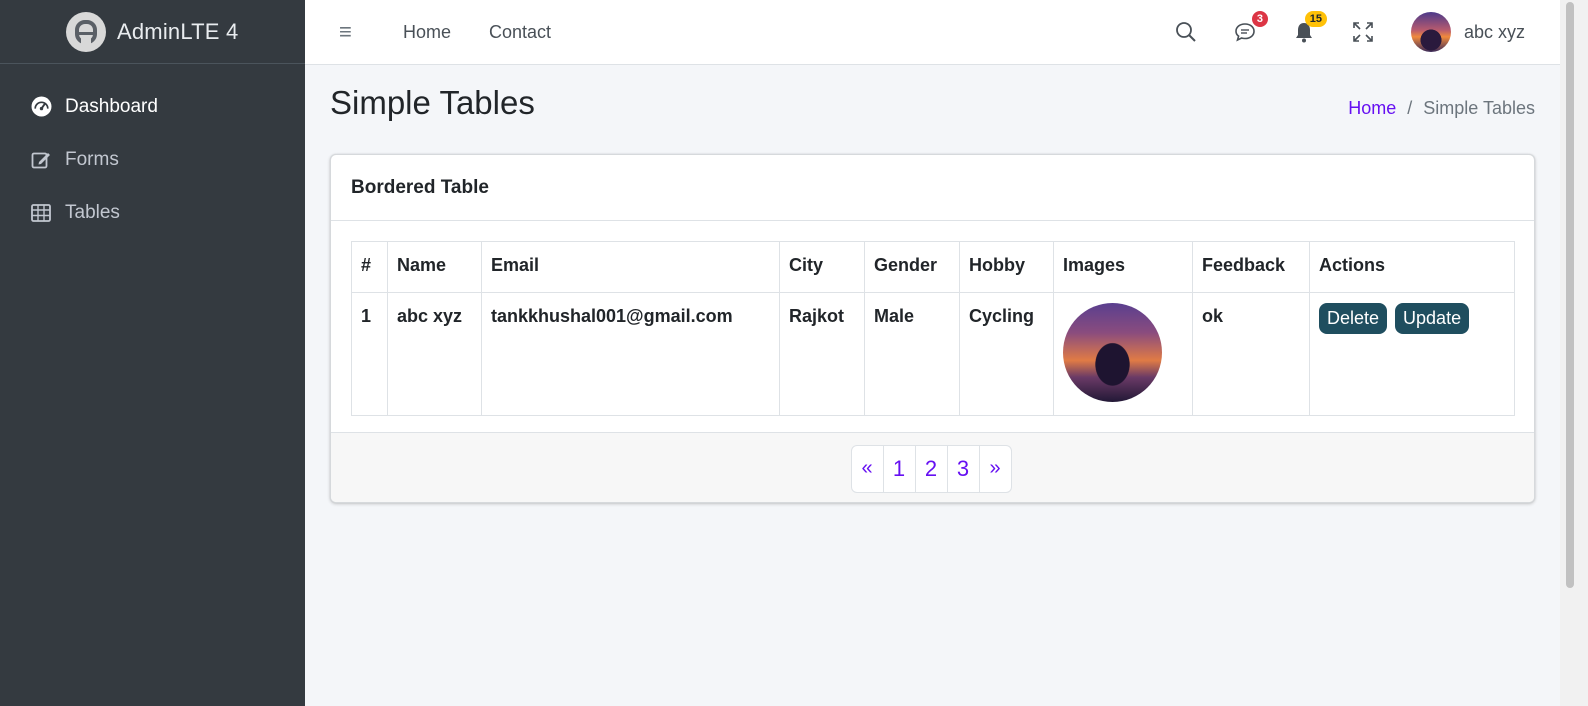  What do you see at coordinates (152, 212) in the screenshot?
I see `sidebar-item-tables: Tables` at bounding box center [152, 212].